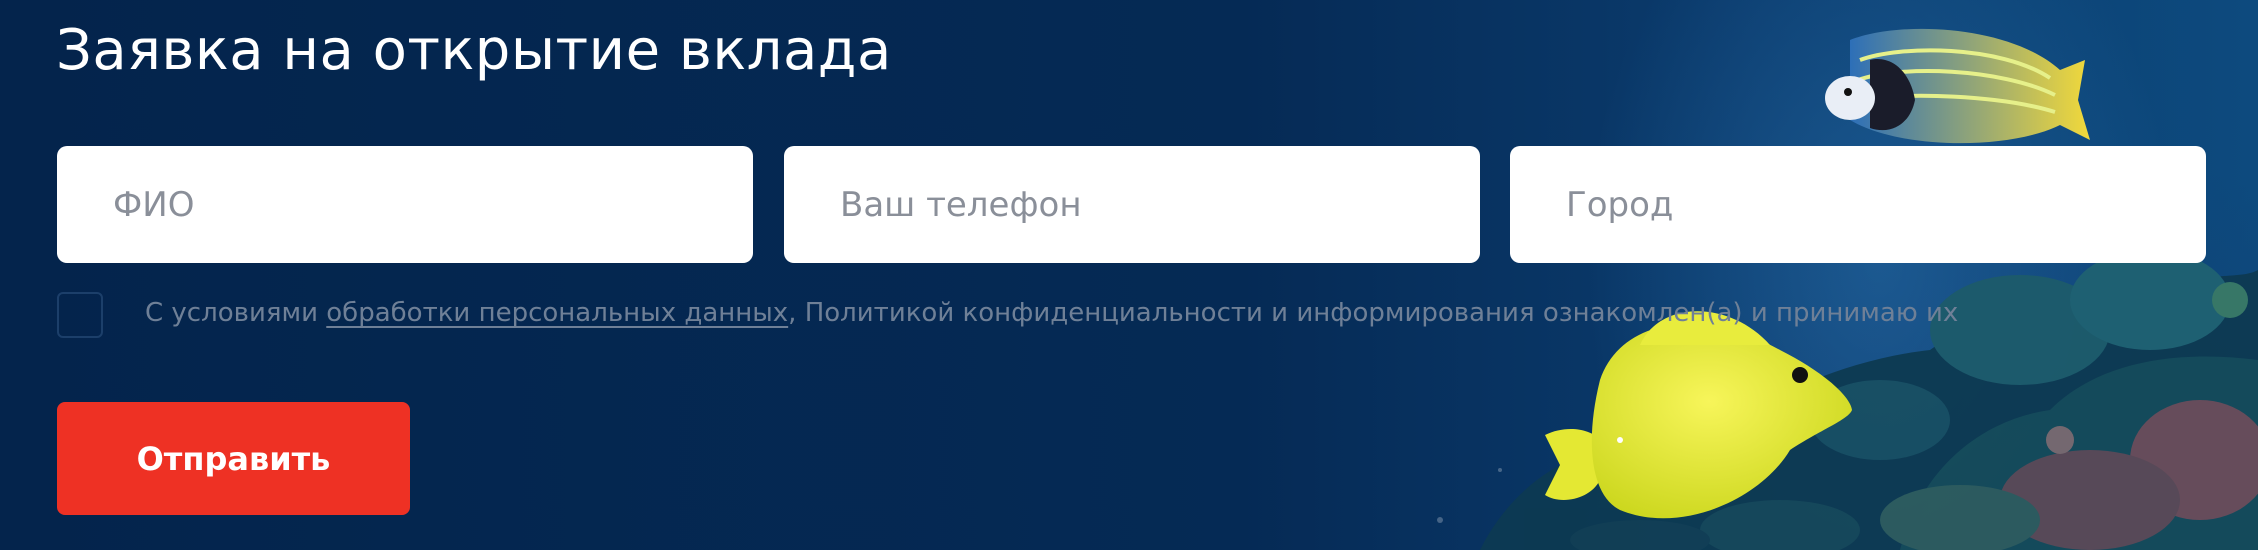  I want to click on page-title: Заявка на открытие вклада, so click(474, 50).